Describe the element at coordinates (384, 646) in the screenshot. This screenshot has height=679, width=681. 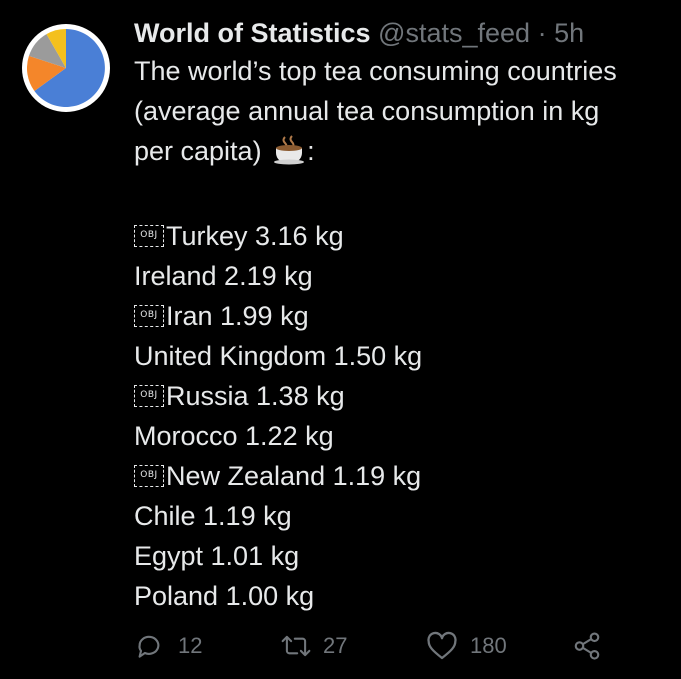
I see `tweet-actions: 12 27 180` at that location.